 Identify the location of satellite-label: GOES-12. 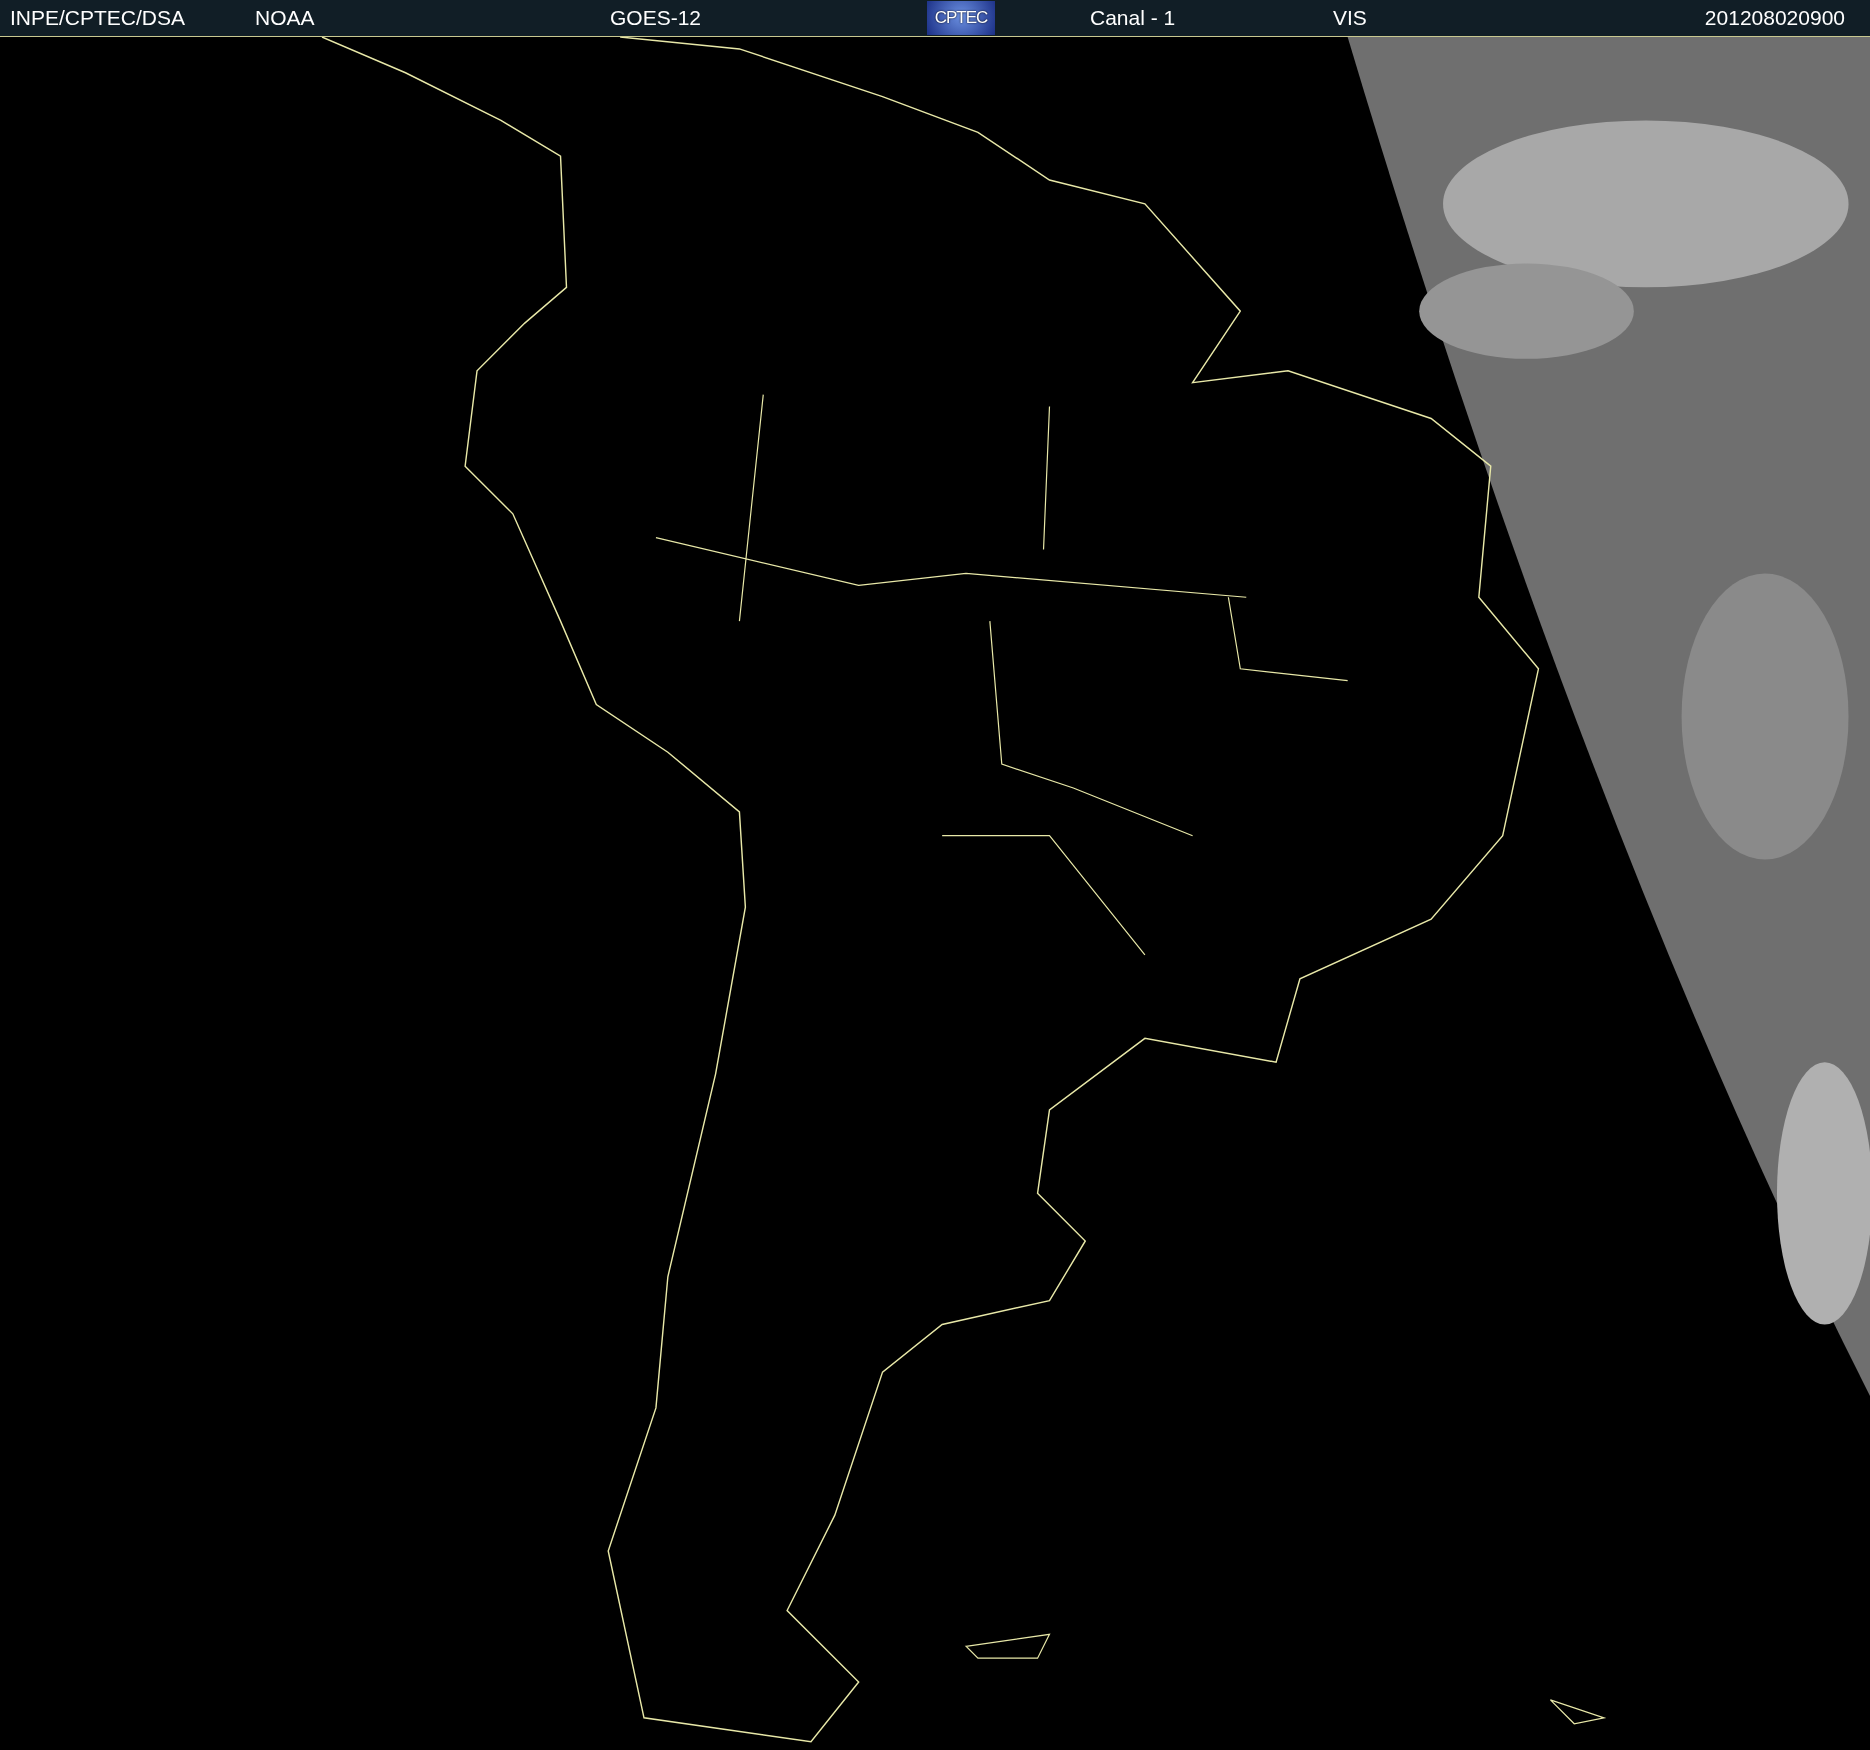
(656, 18).